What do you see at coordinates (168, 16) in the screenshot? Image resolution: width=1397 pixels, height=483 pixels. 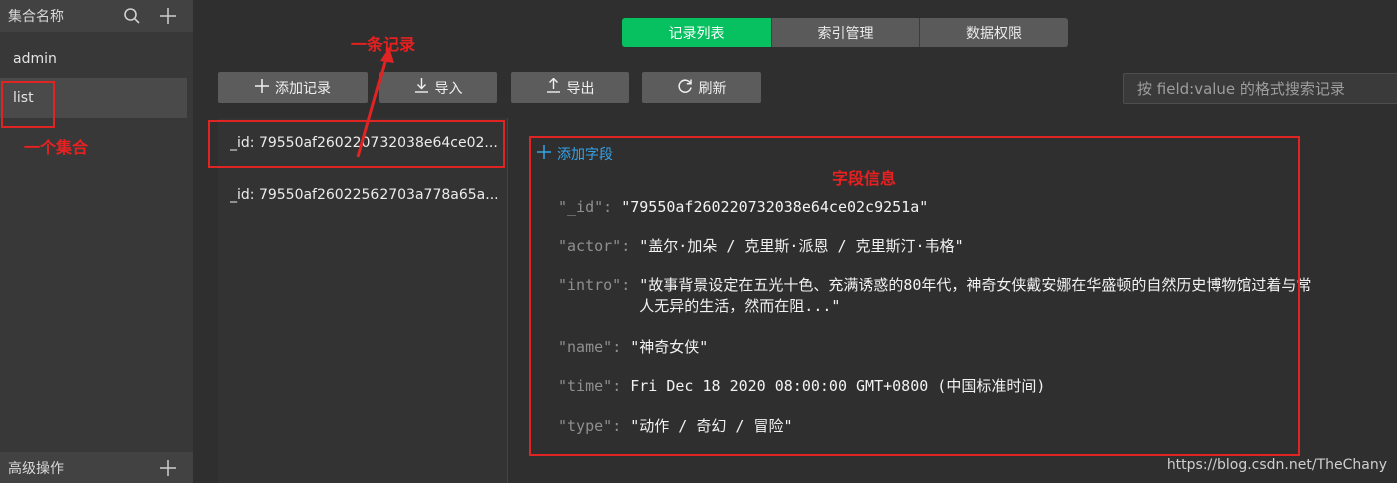 I see `add-collection-icon` at bounding box center [168, 16].